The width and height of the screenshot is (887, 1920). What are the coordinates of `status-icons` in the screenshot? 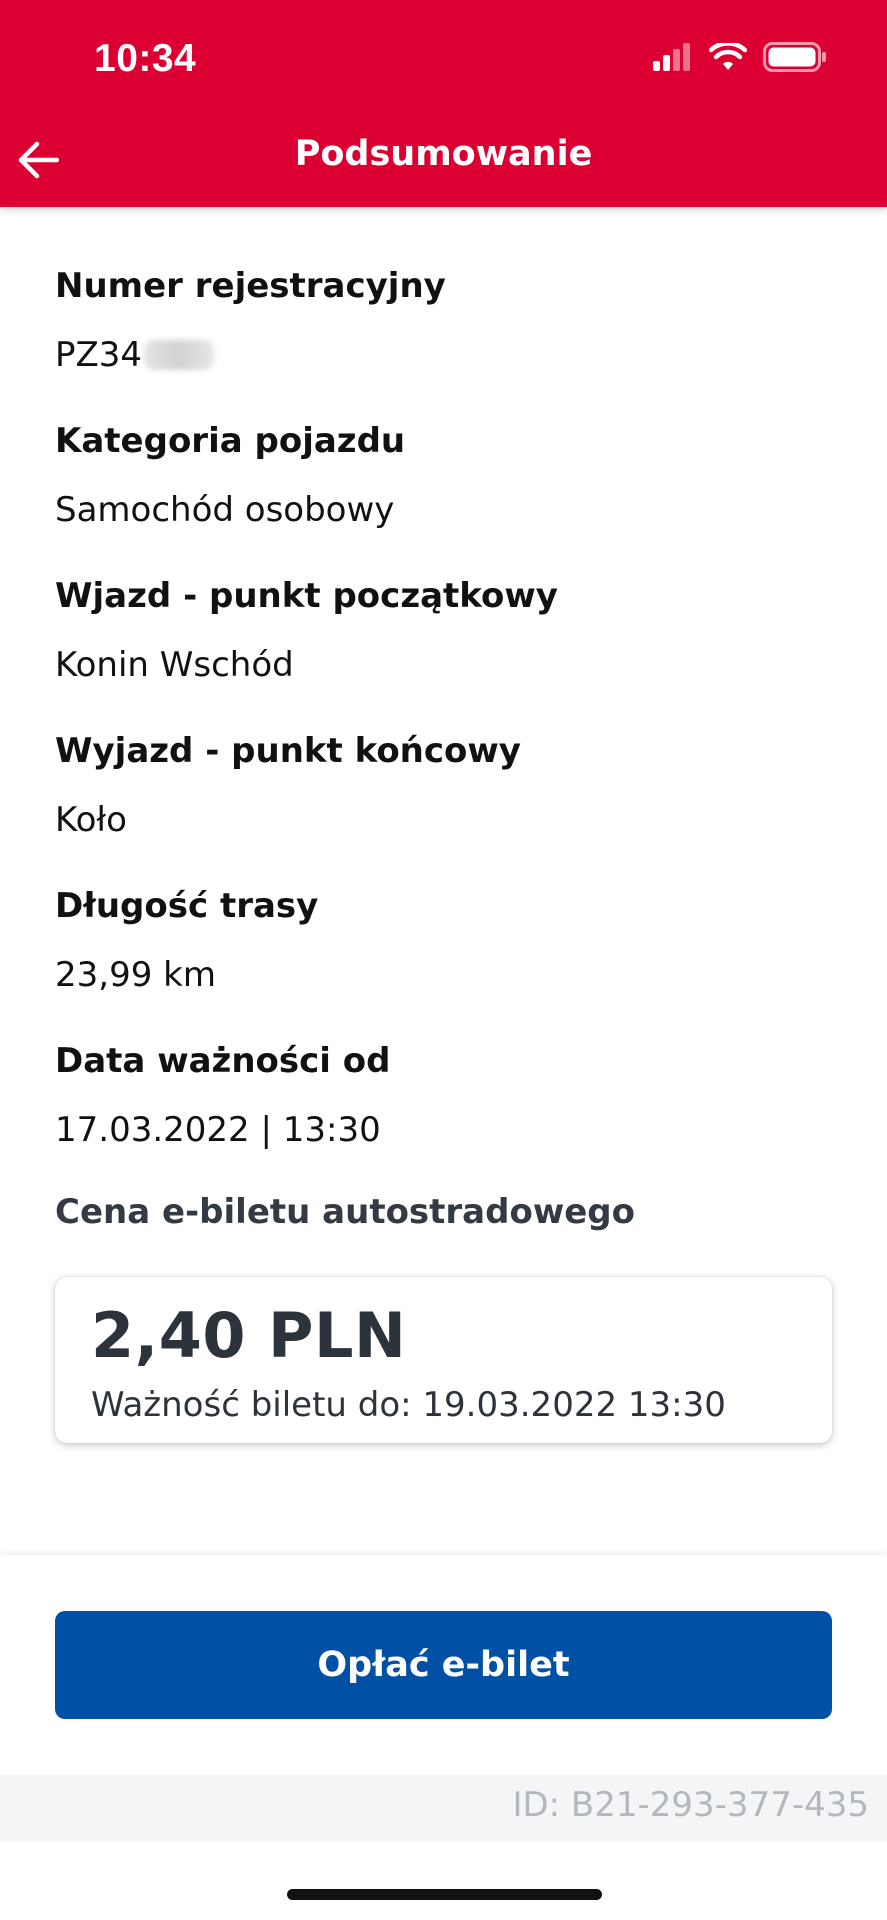 It's located at (740, 57).